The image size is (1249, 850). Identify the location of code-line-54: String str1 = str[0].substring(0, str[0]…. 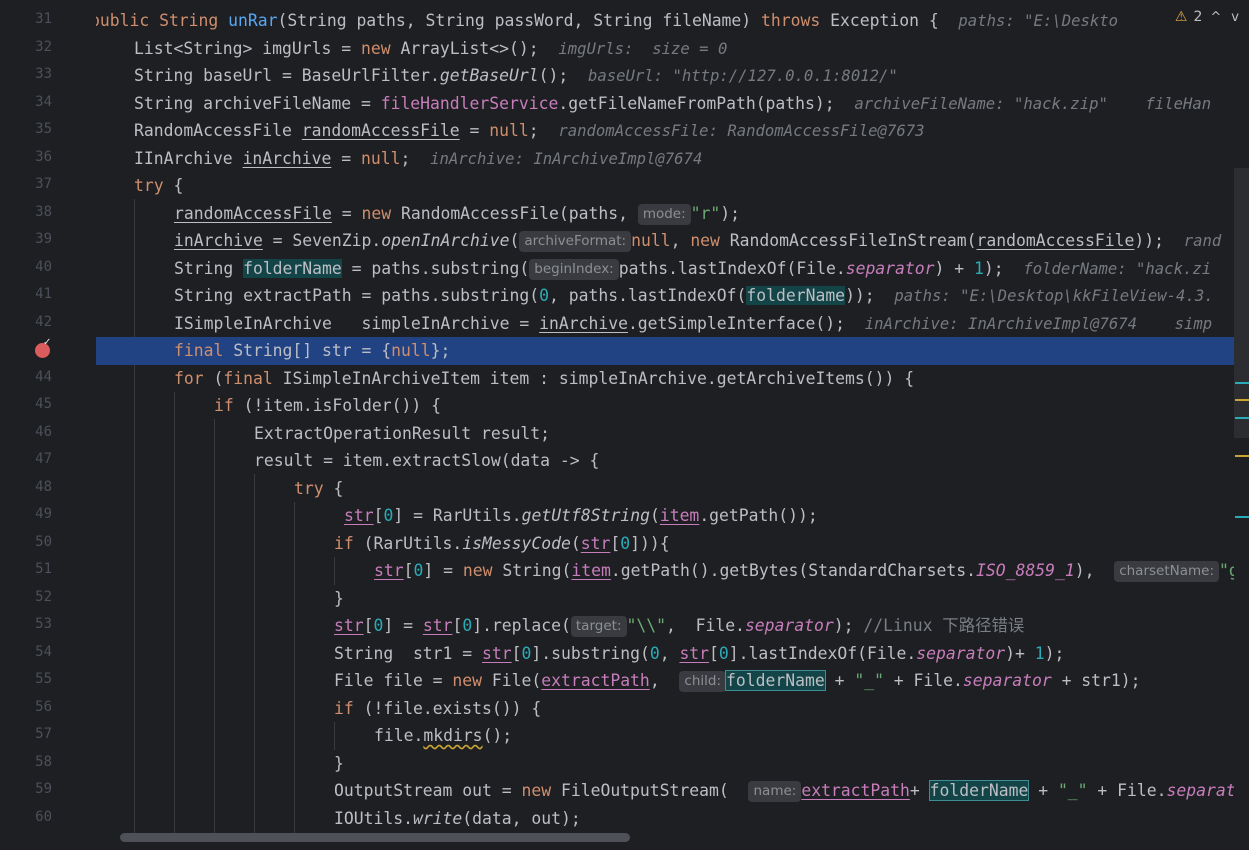
(784, 654).